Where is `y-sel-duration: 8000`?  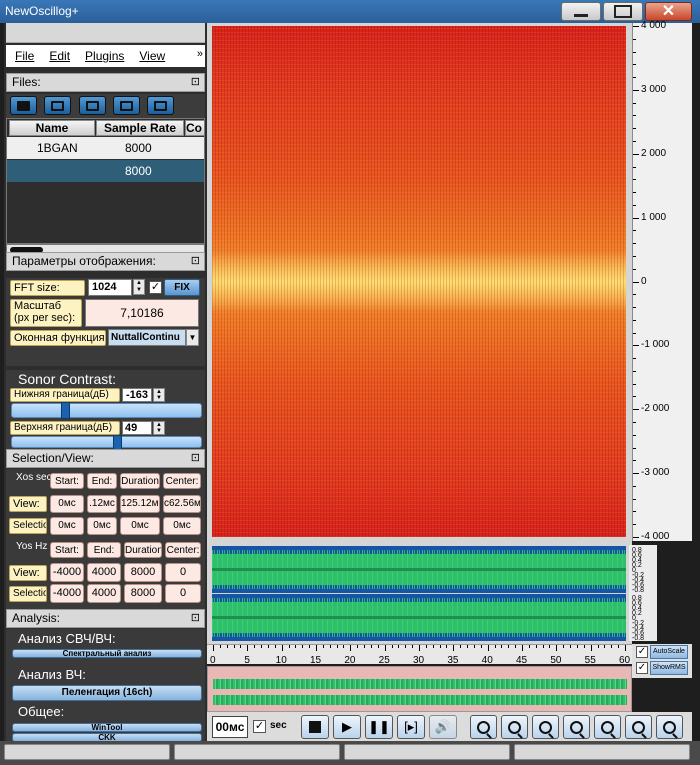 y-sel-duration: 8000 is located at coordinates (143, 593).